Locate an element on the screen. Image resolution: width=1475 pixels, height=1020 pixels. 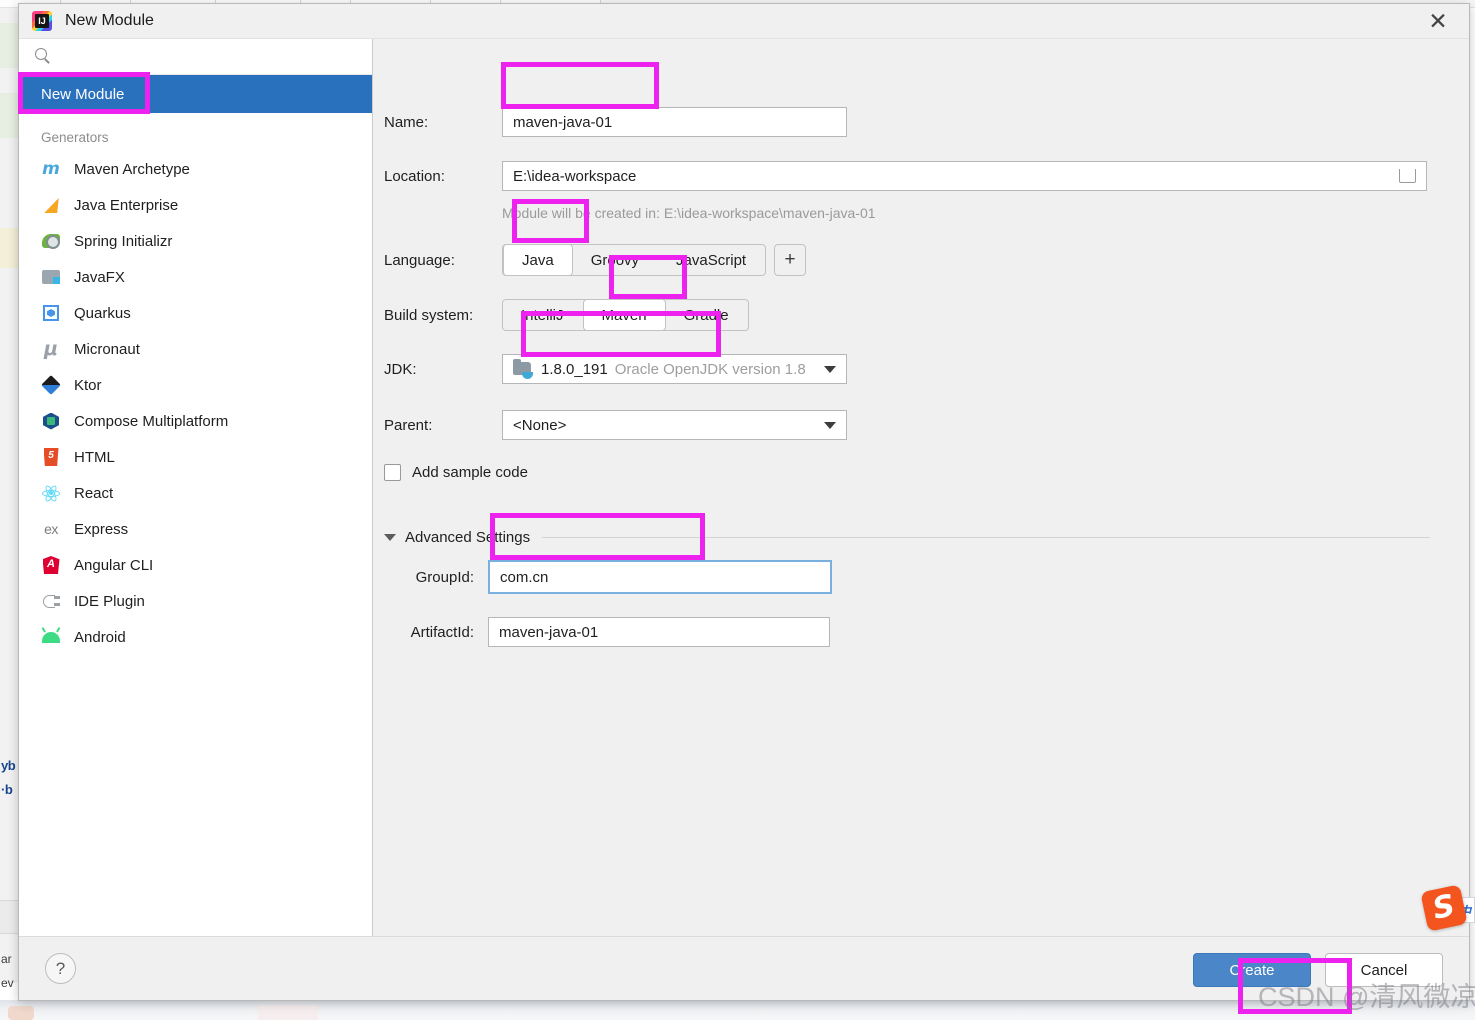
add-language-button: + is located at coordinates (790, 260).